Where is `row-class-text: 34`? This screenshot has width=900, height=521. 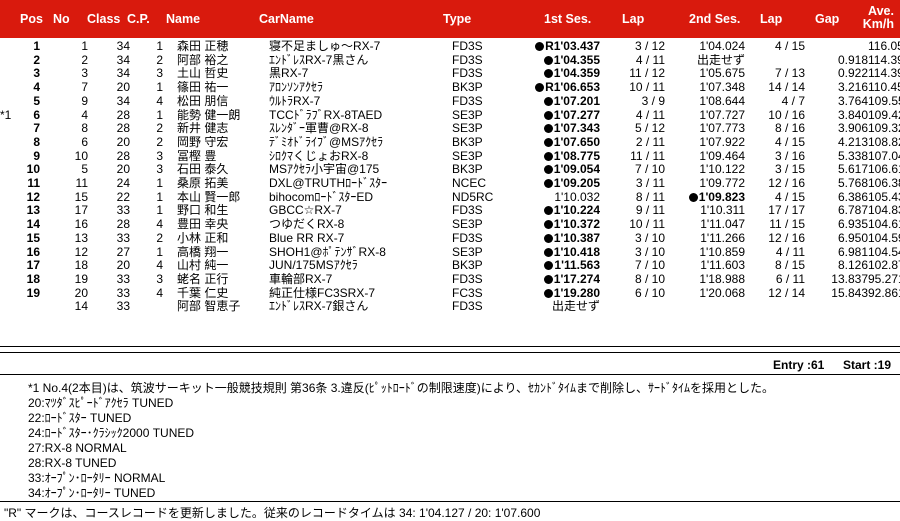
row-class-text: 34 is located at coordinates (123, 46).